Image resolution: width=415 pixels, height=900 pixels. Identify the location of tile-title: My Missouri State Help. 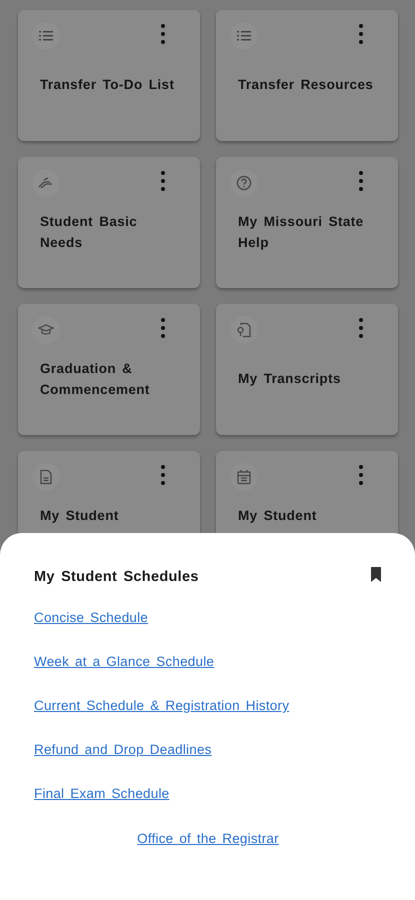
(301, 232).